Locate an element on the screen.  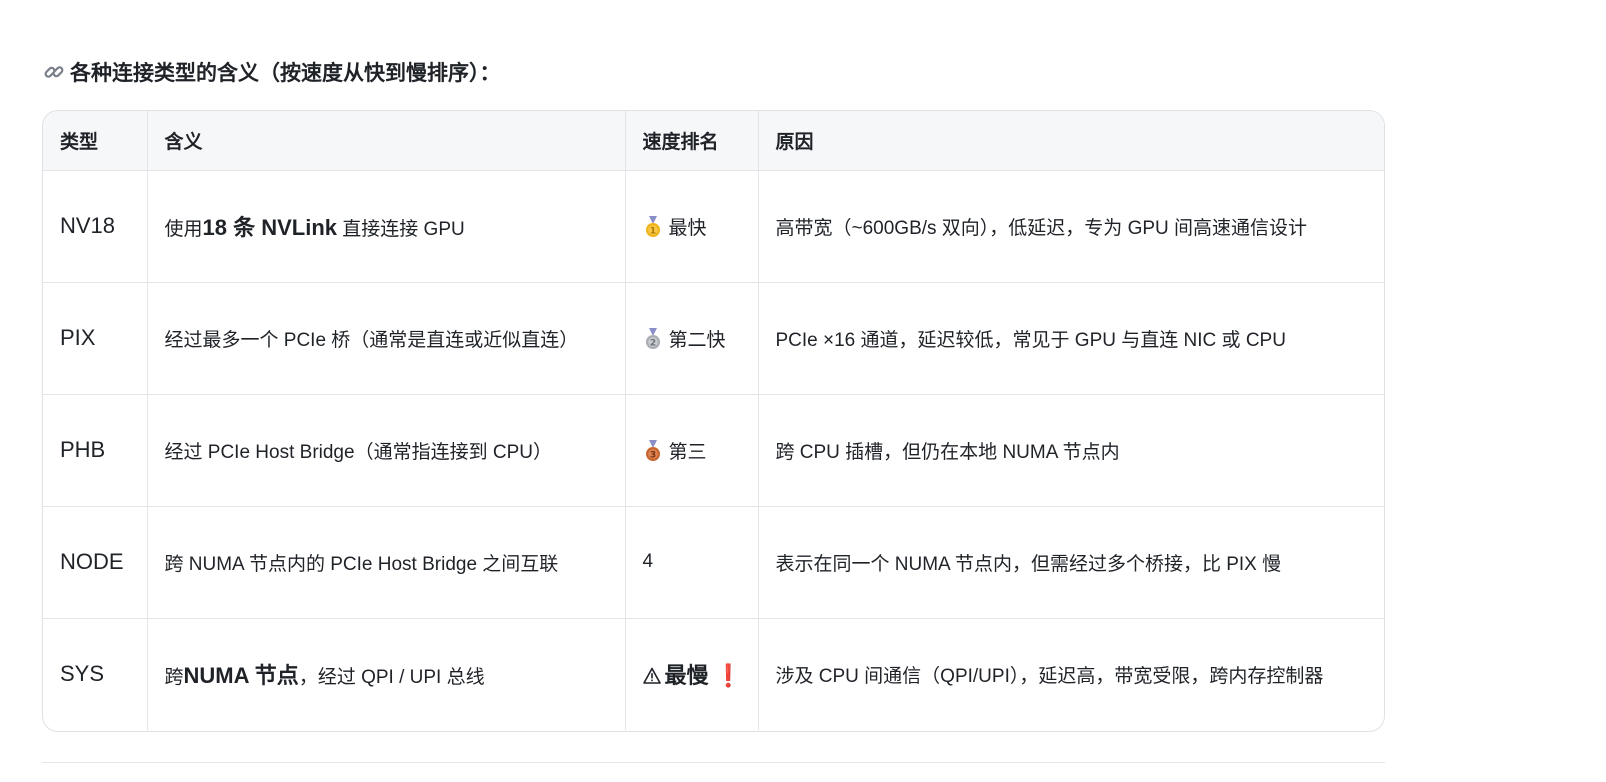
cell-type: PIX is located at coordinates (95, 338).